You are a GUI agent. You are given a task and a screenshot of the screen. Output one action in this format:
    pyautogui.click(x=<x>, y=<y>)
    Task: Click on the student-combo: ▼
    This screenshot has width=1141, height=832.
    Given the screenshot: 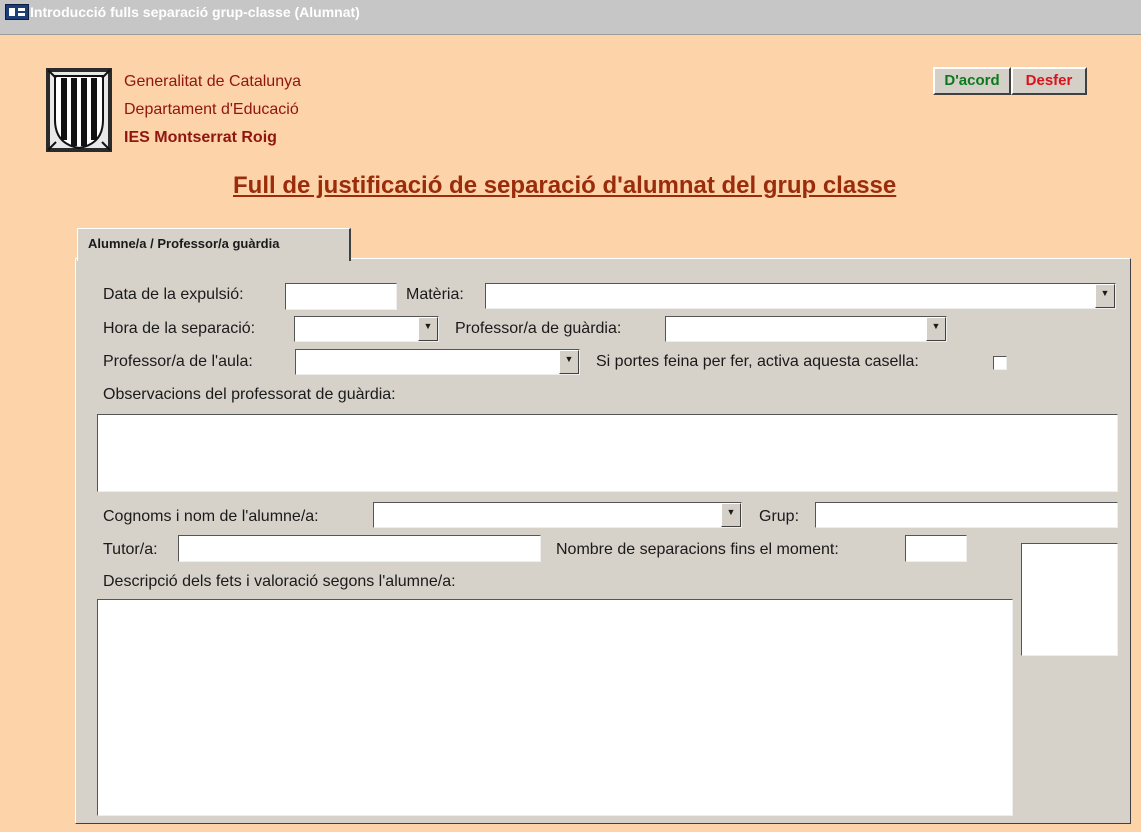 What is the action you would take?
    pyautogui.click(x=557, y=515)
    